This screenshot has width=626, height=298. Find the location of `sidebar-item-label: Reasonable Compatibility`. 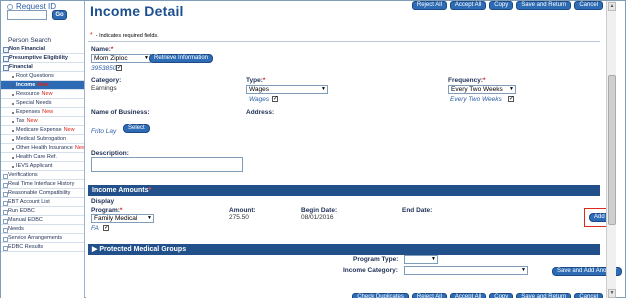

sidebar-item-label: Reasonable Compatibility is located at coordinates (39, 193).